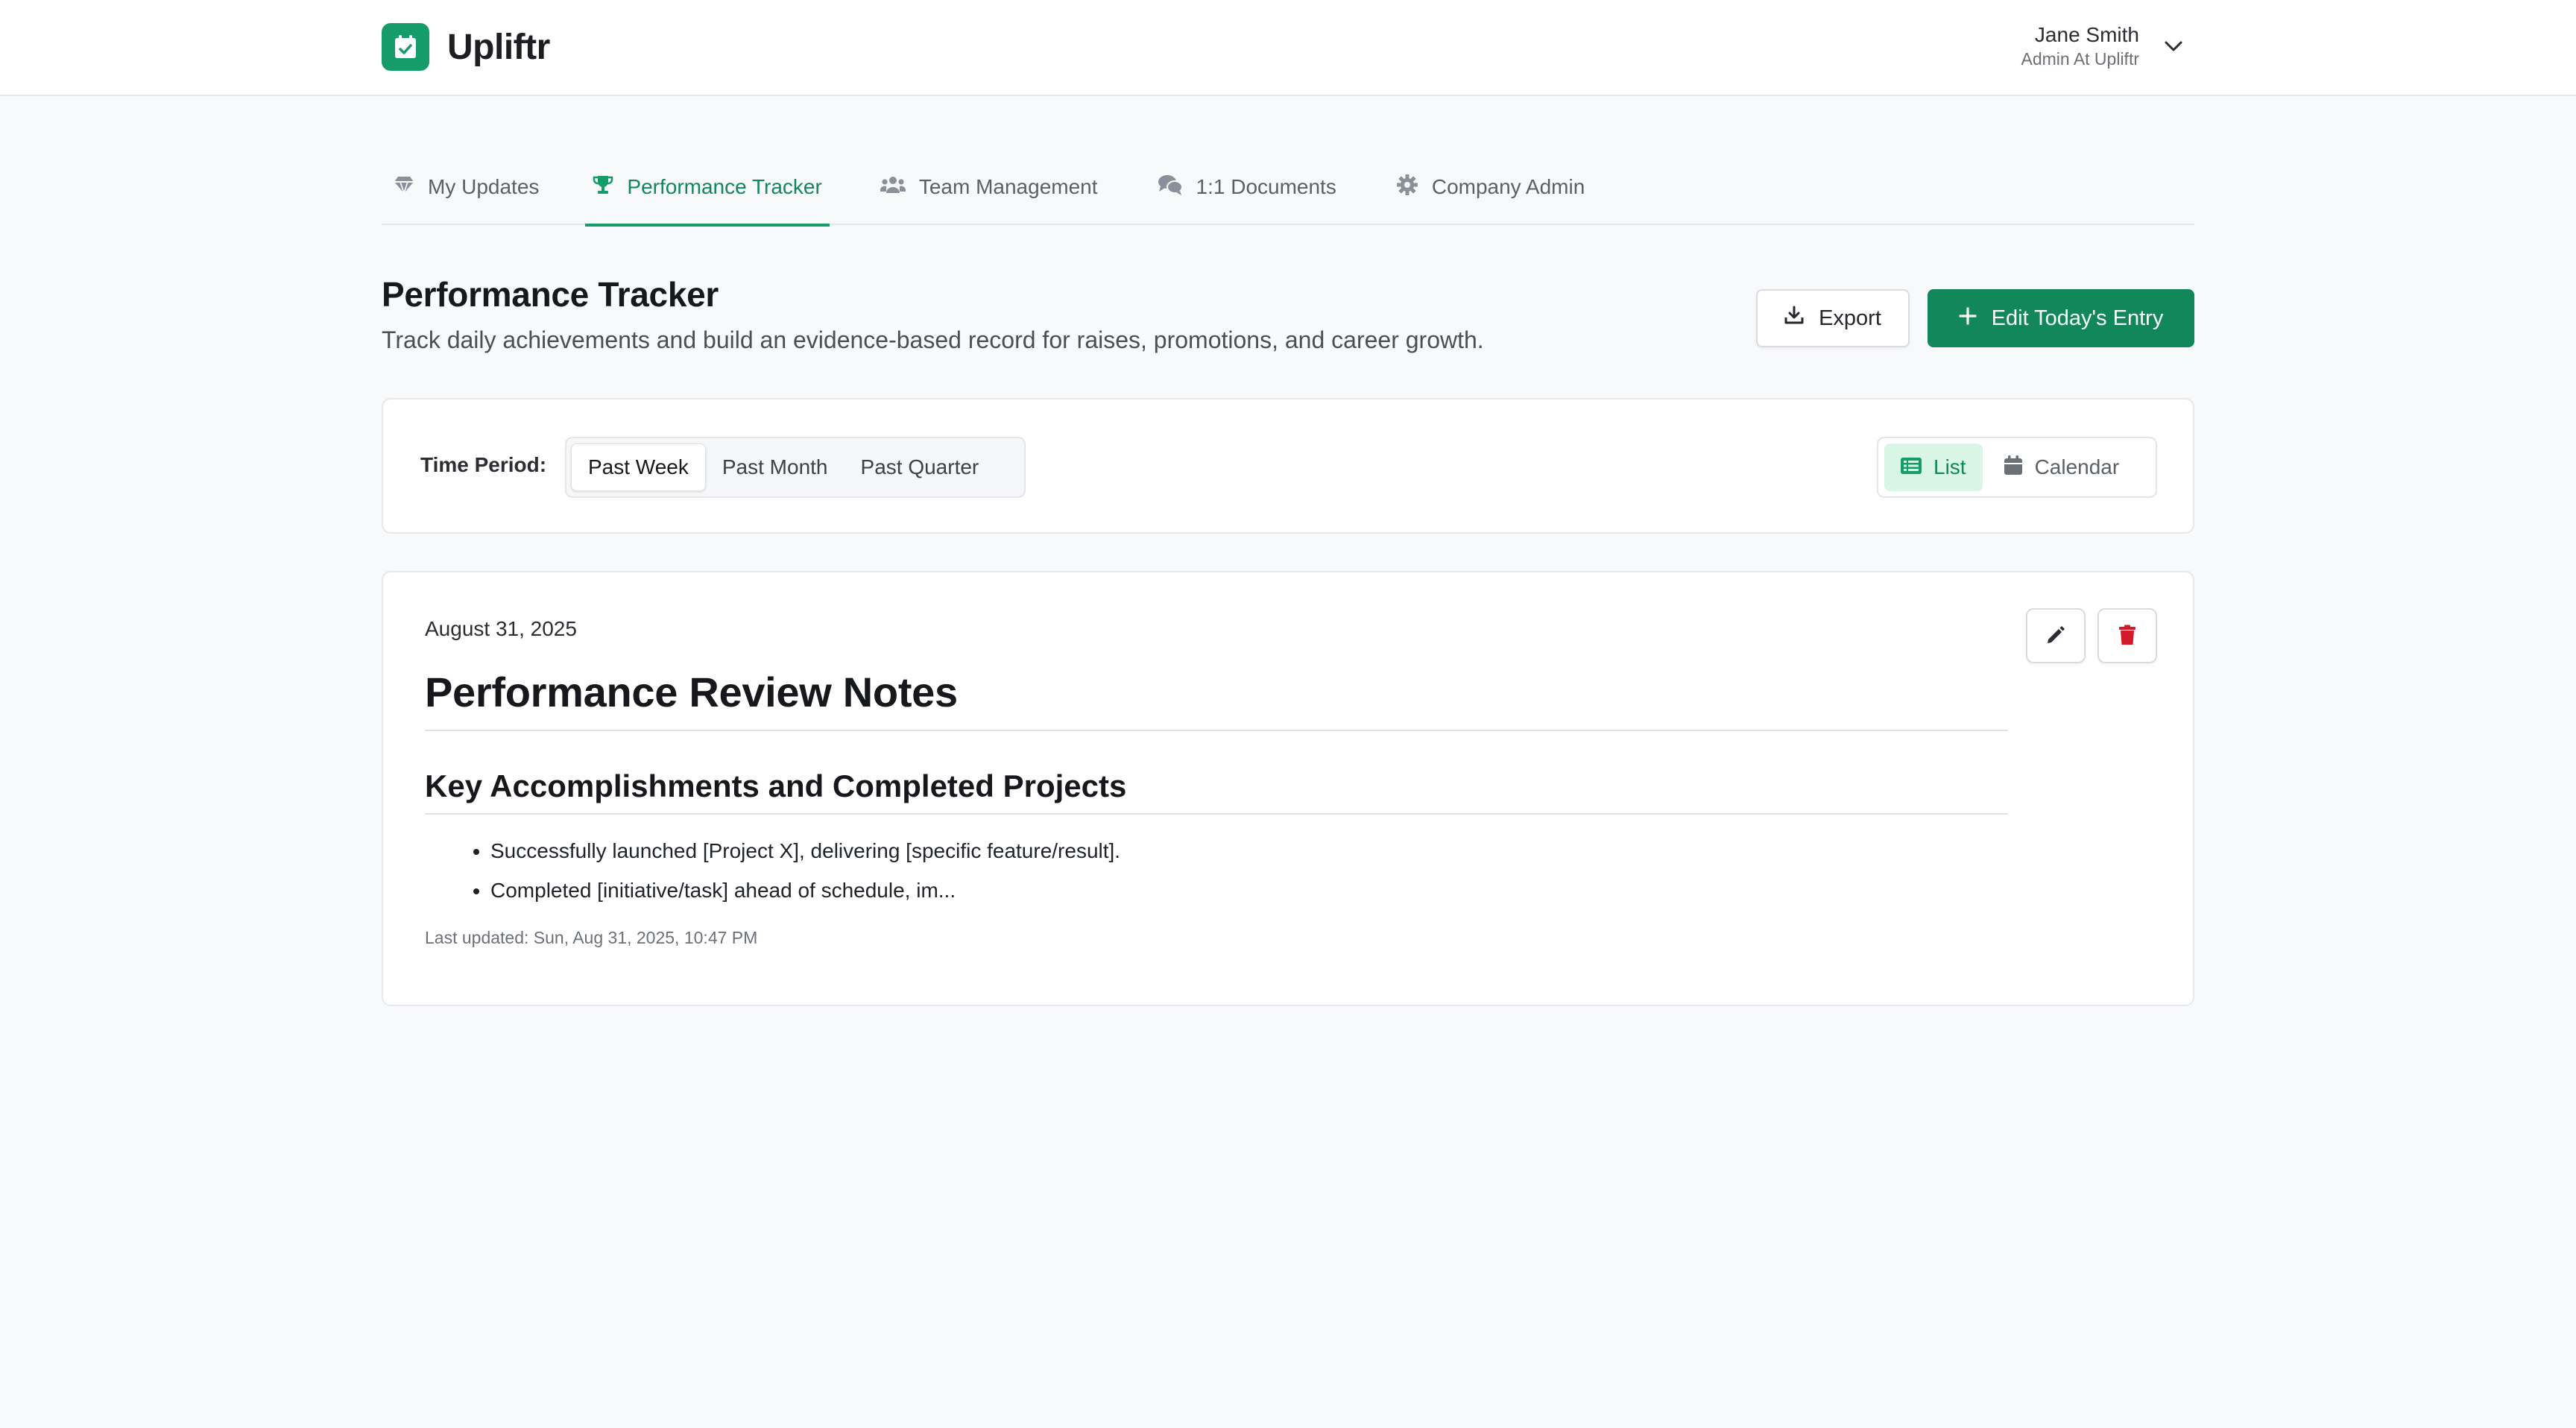  What do you see at coordinates (2173, 46) in the screenshot?
I see `chevron-down-icon` at bounding box center [2173, 46].